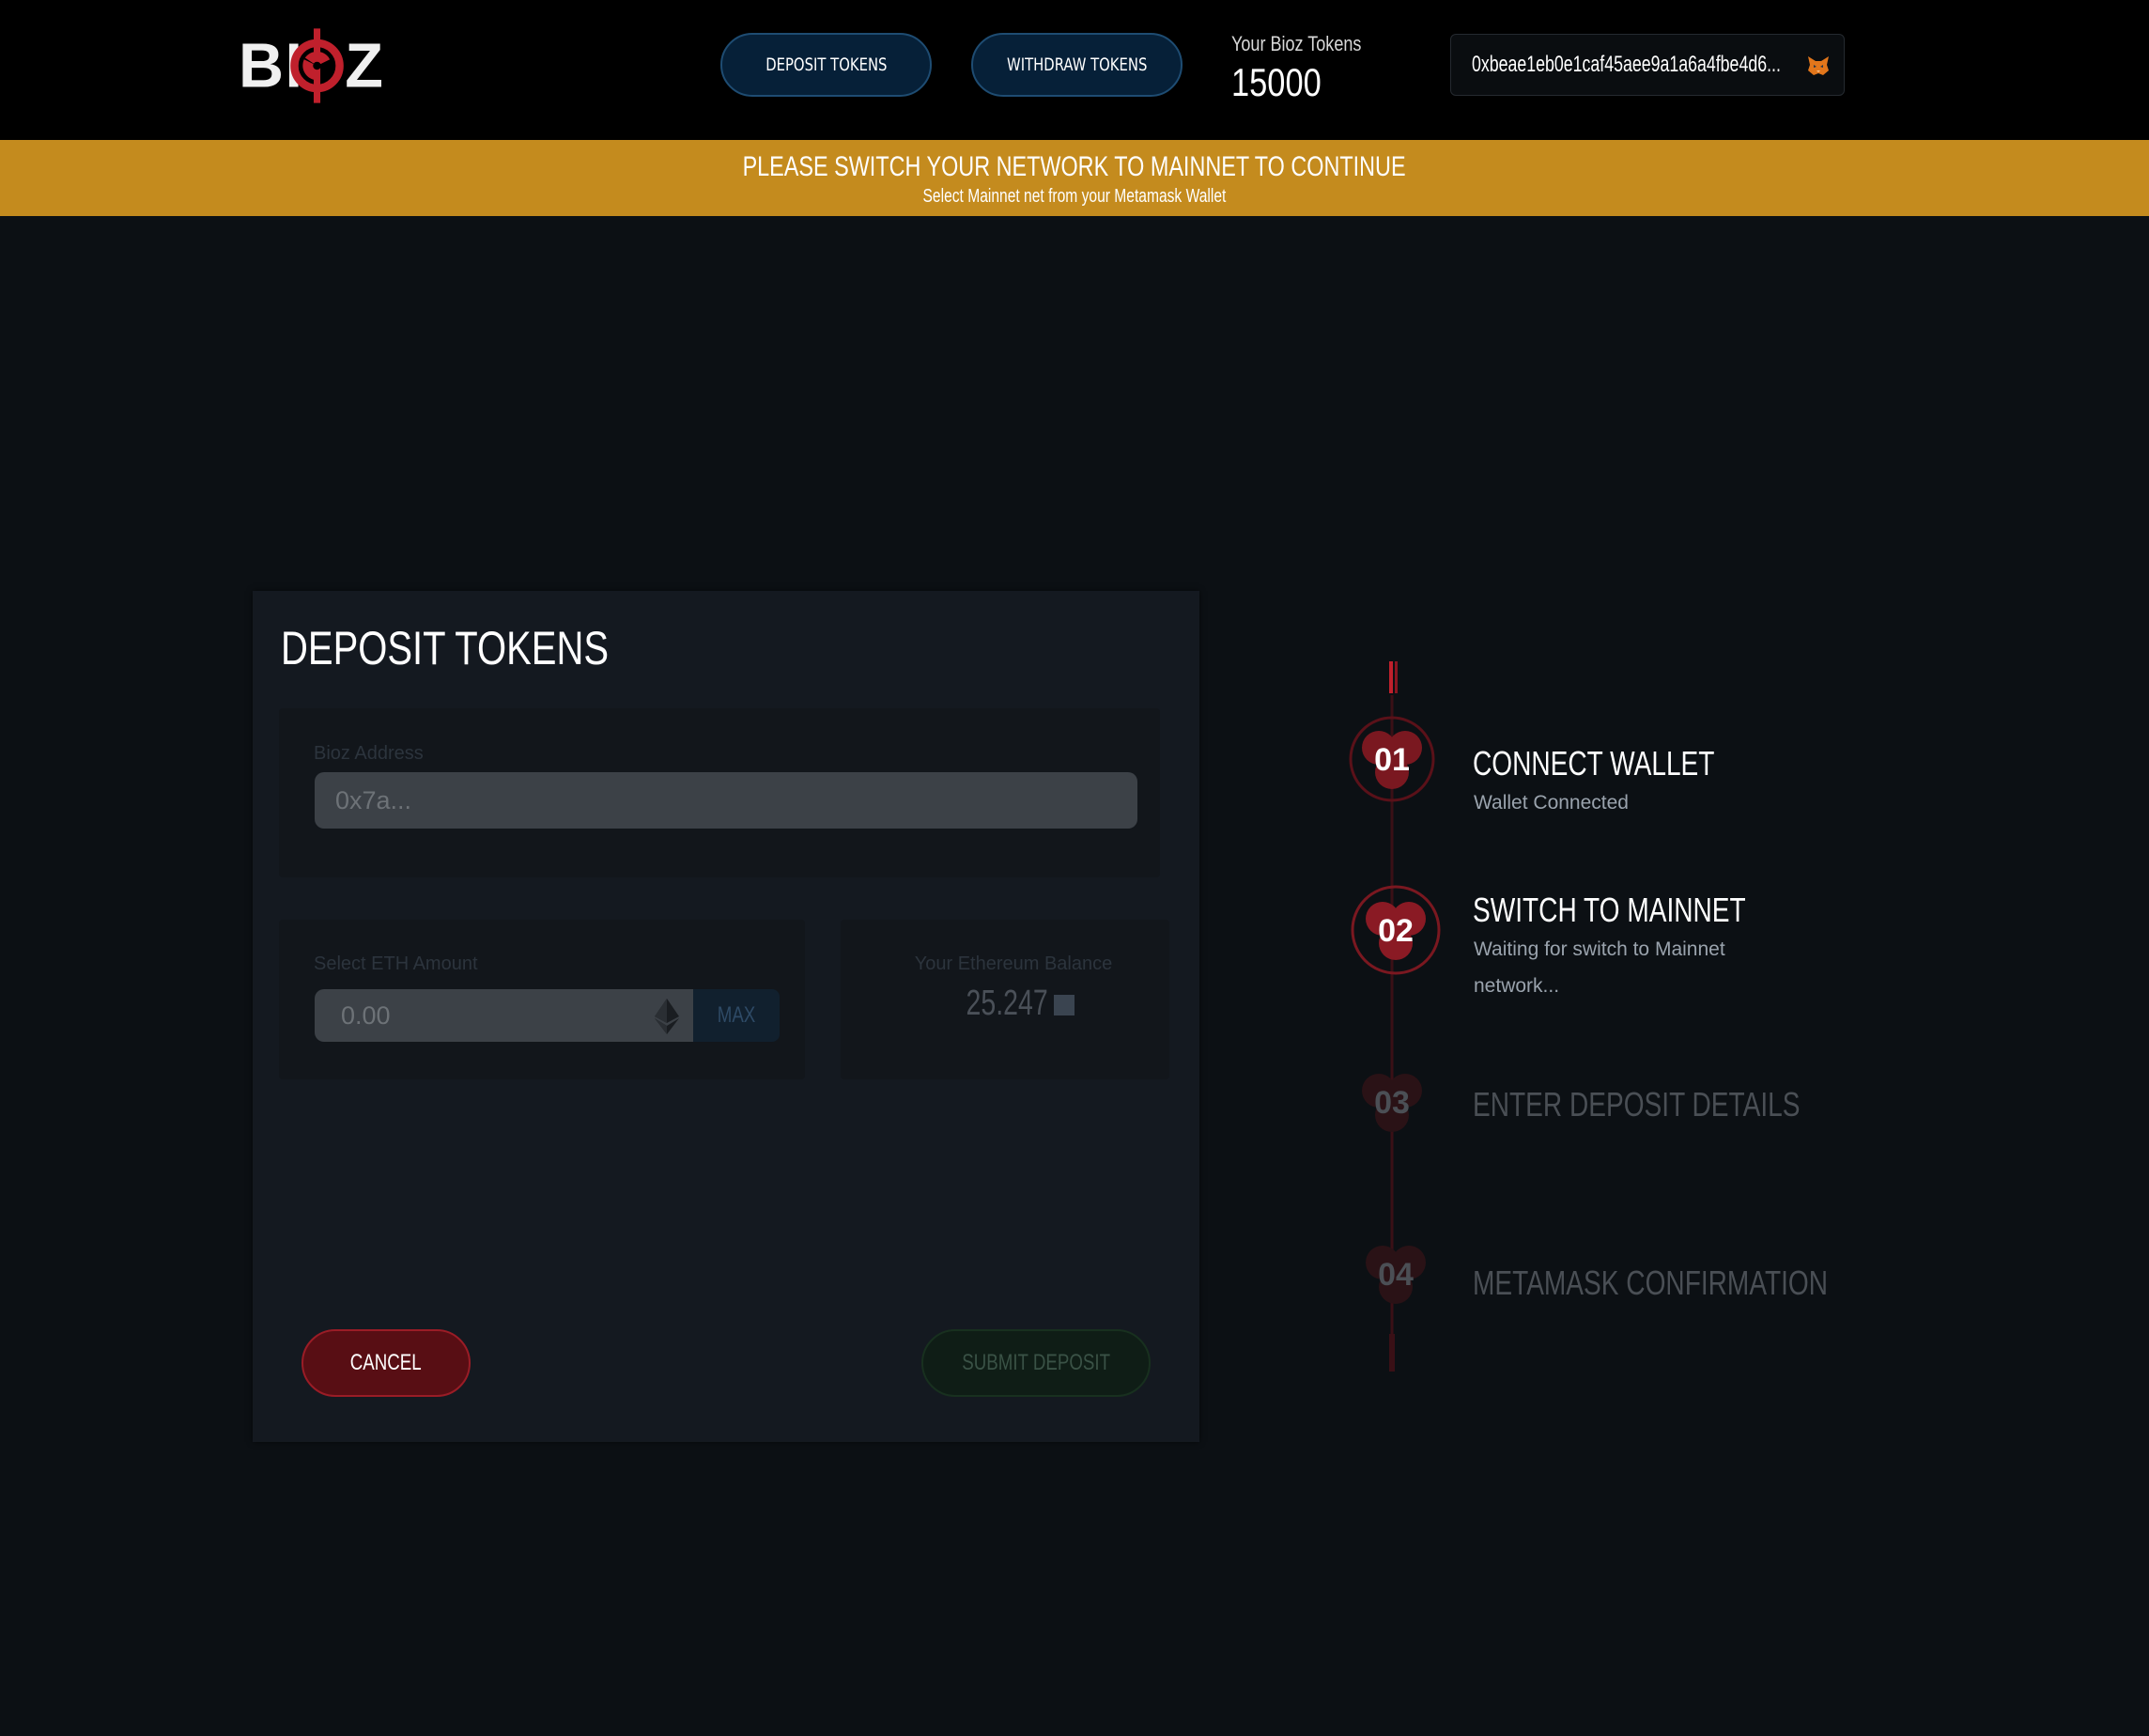  Describe the element at coordinates (445, 648) in the screenshot. I see `card-title: DEPOSIT TOKENS` at that location.